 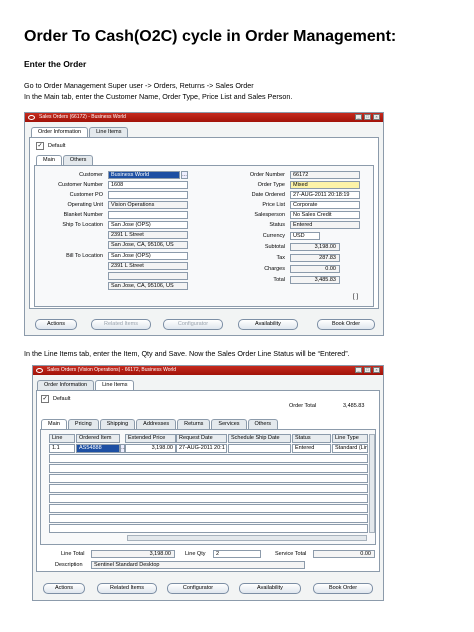 I want to click on bill-to-field: San Jose (OPS), so click(x=148, y=256).